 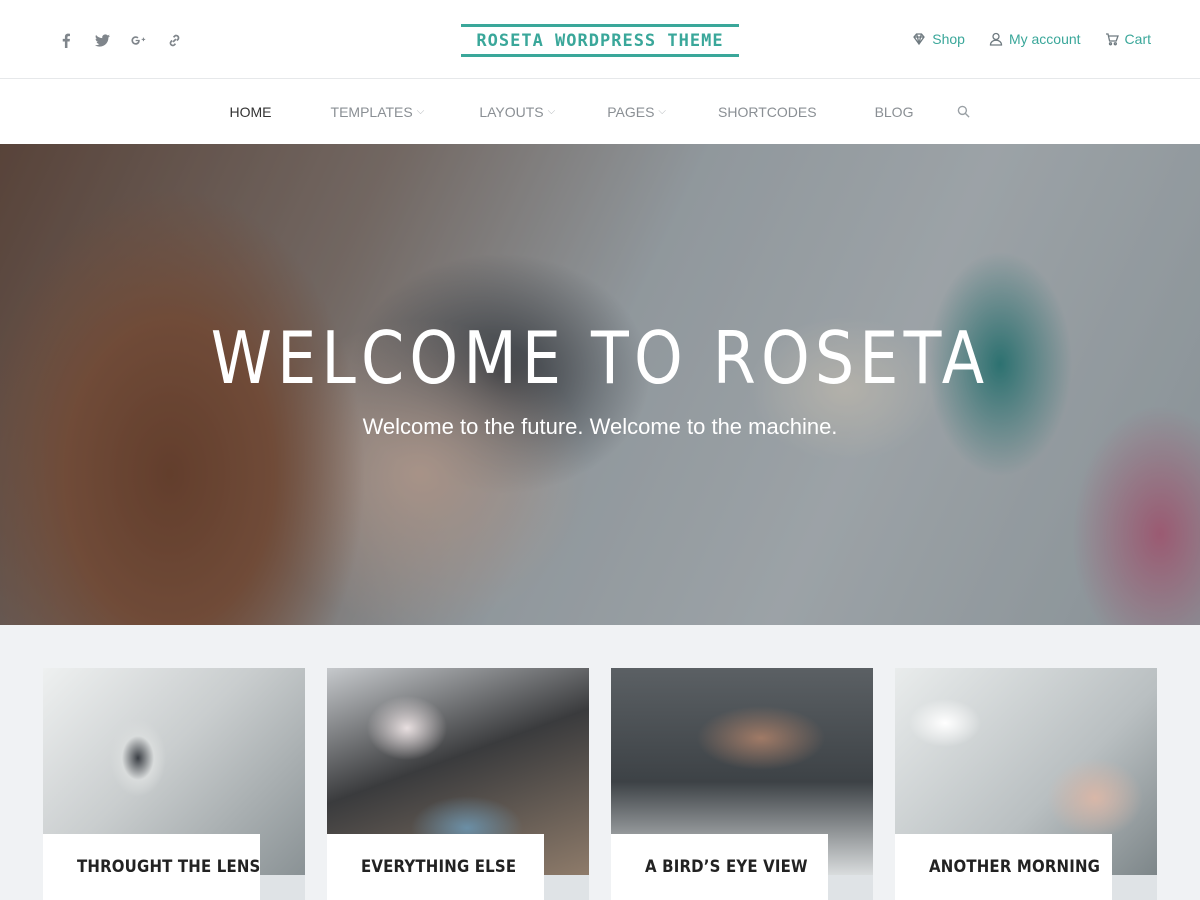 What do you see at coordinates (1137, 39) in the screenshot?
I see `cart-label: Cart` at bounding box center [1137, 39].